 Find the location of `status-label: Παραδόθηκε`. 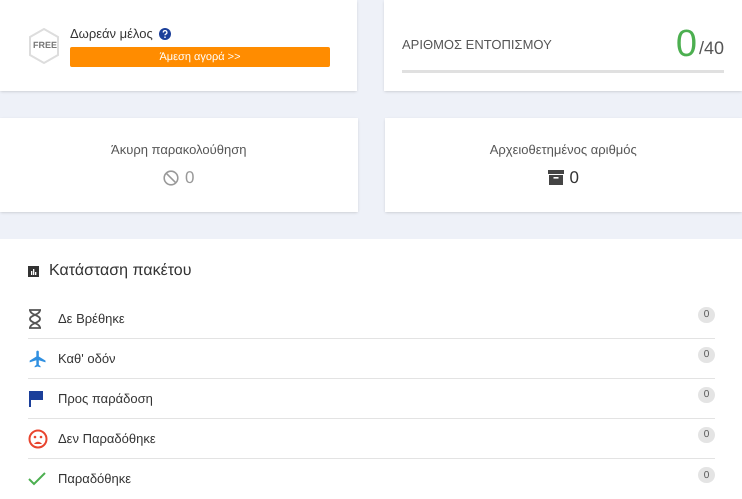

status-label: Παραδόθηκε is located at coordinates (95, 479).